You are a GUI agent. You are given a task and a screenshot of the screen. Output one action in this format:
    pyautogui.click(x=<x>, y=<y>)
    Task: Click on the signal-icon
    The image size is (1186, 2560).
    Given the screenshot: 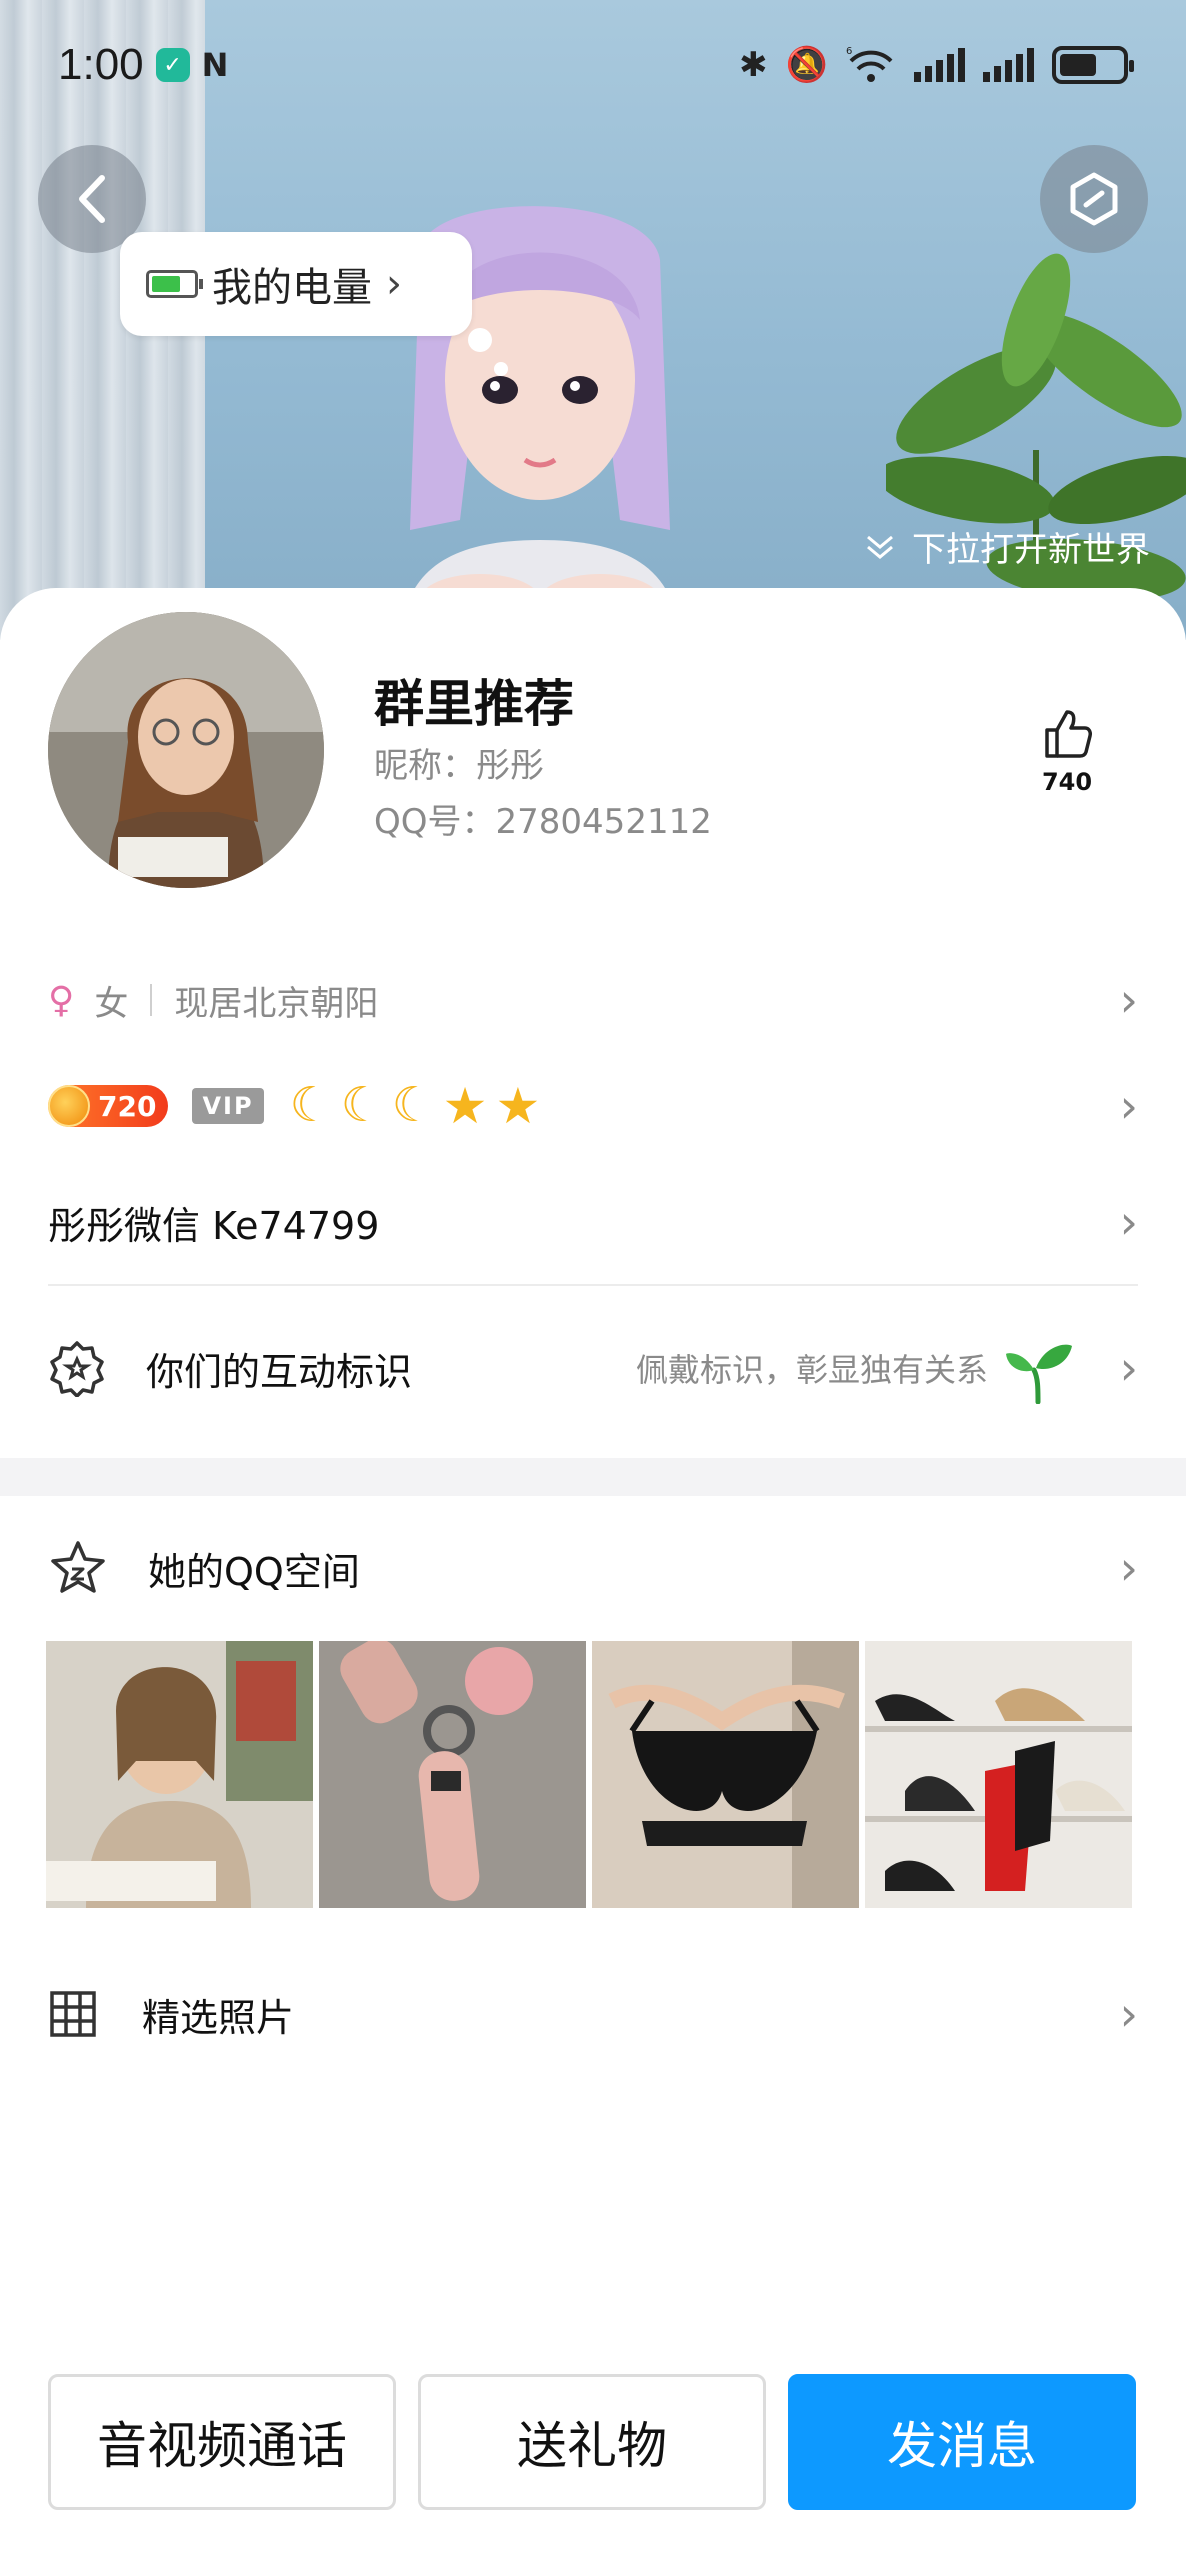 What is the action you would take?
    pyautogui.click(x=939, y=65)
    